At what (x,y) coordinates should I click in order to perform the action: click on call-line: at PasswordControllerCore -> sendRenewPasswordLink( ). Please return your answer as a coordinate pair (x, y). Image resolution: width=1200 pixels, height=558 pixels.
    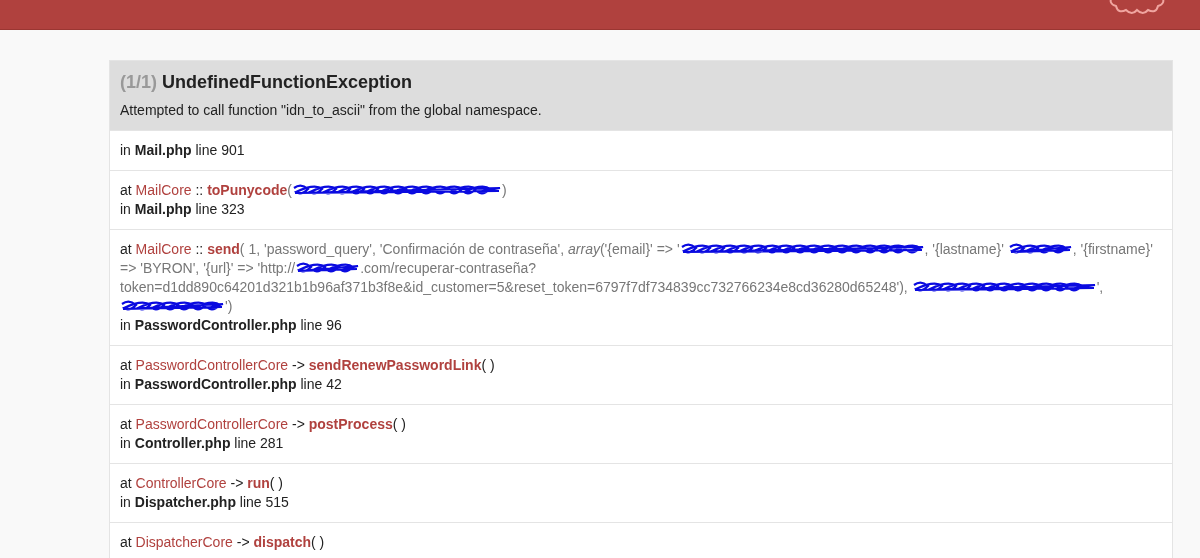
    Looking at the image, I should click on (308, 365).